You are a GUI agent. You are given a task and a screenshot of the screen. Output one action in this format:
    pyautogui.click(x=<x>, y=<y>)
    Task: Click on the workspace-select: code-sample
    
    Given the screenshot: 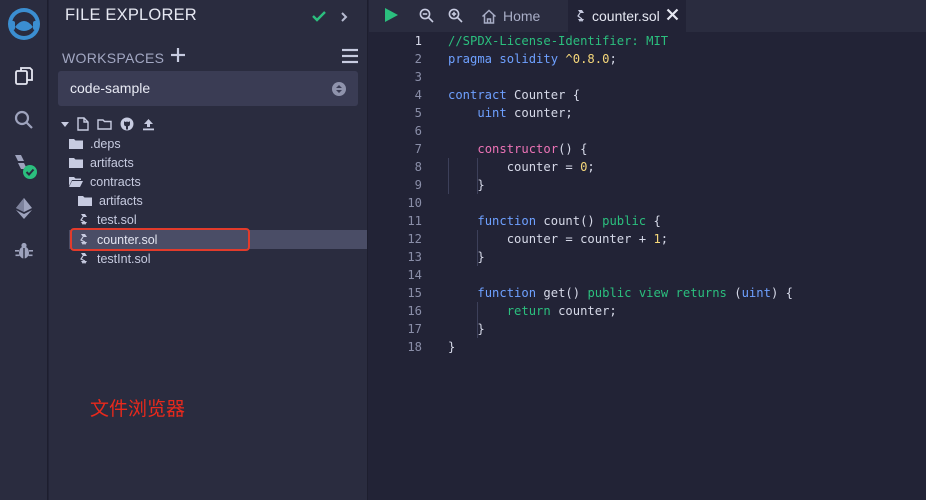 What is the action you would take?
    pyautogui.click(x=208, y=88)
    